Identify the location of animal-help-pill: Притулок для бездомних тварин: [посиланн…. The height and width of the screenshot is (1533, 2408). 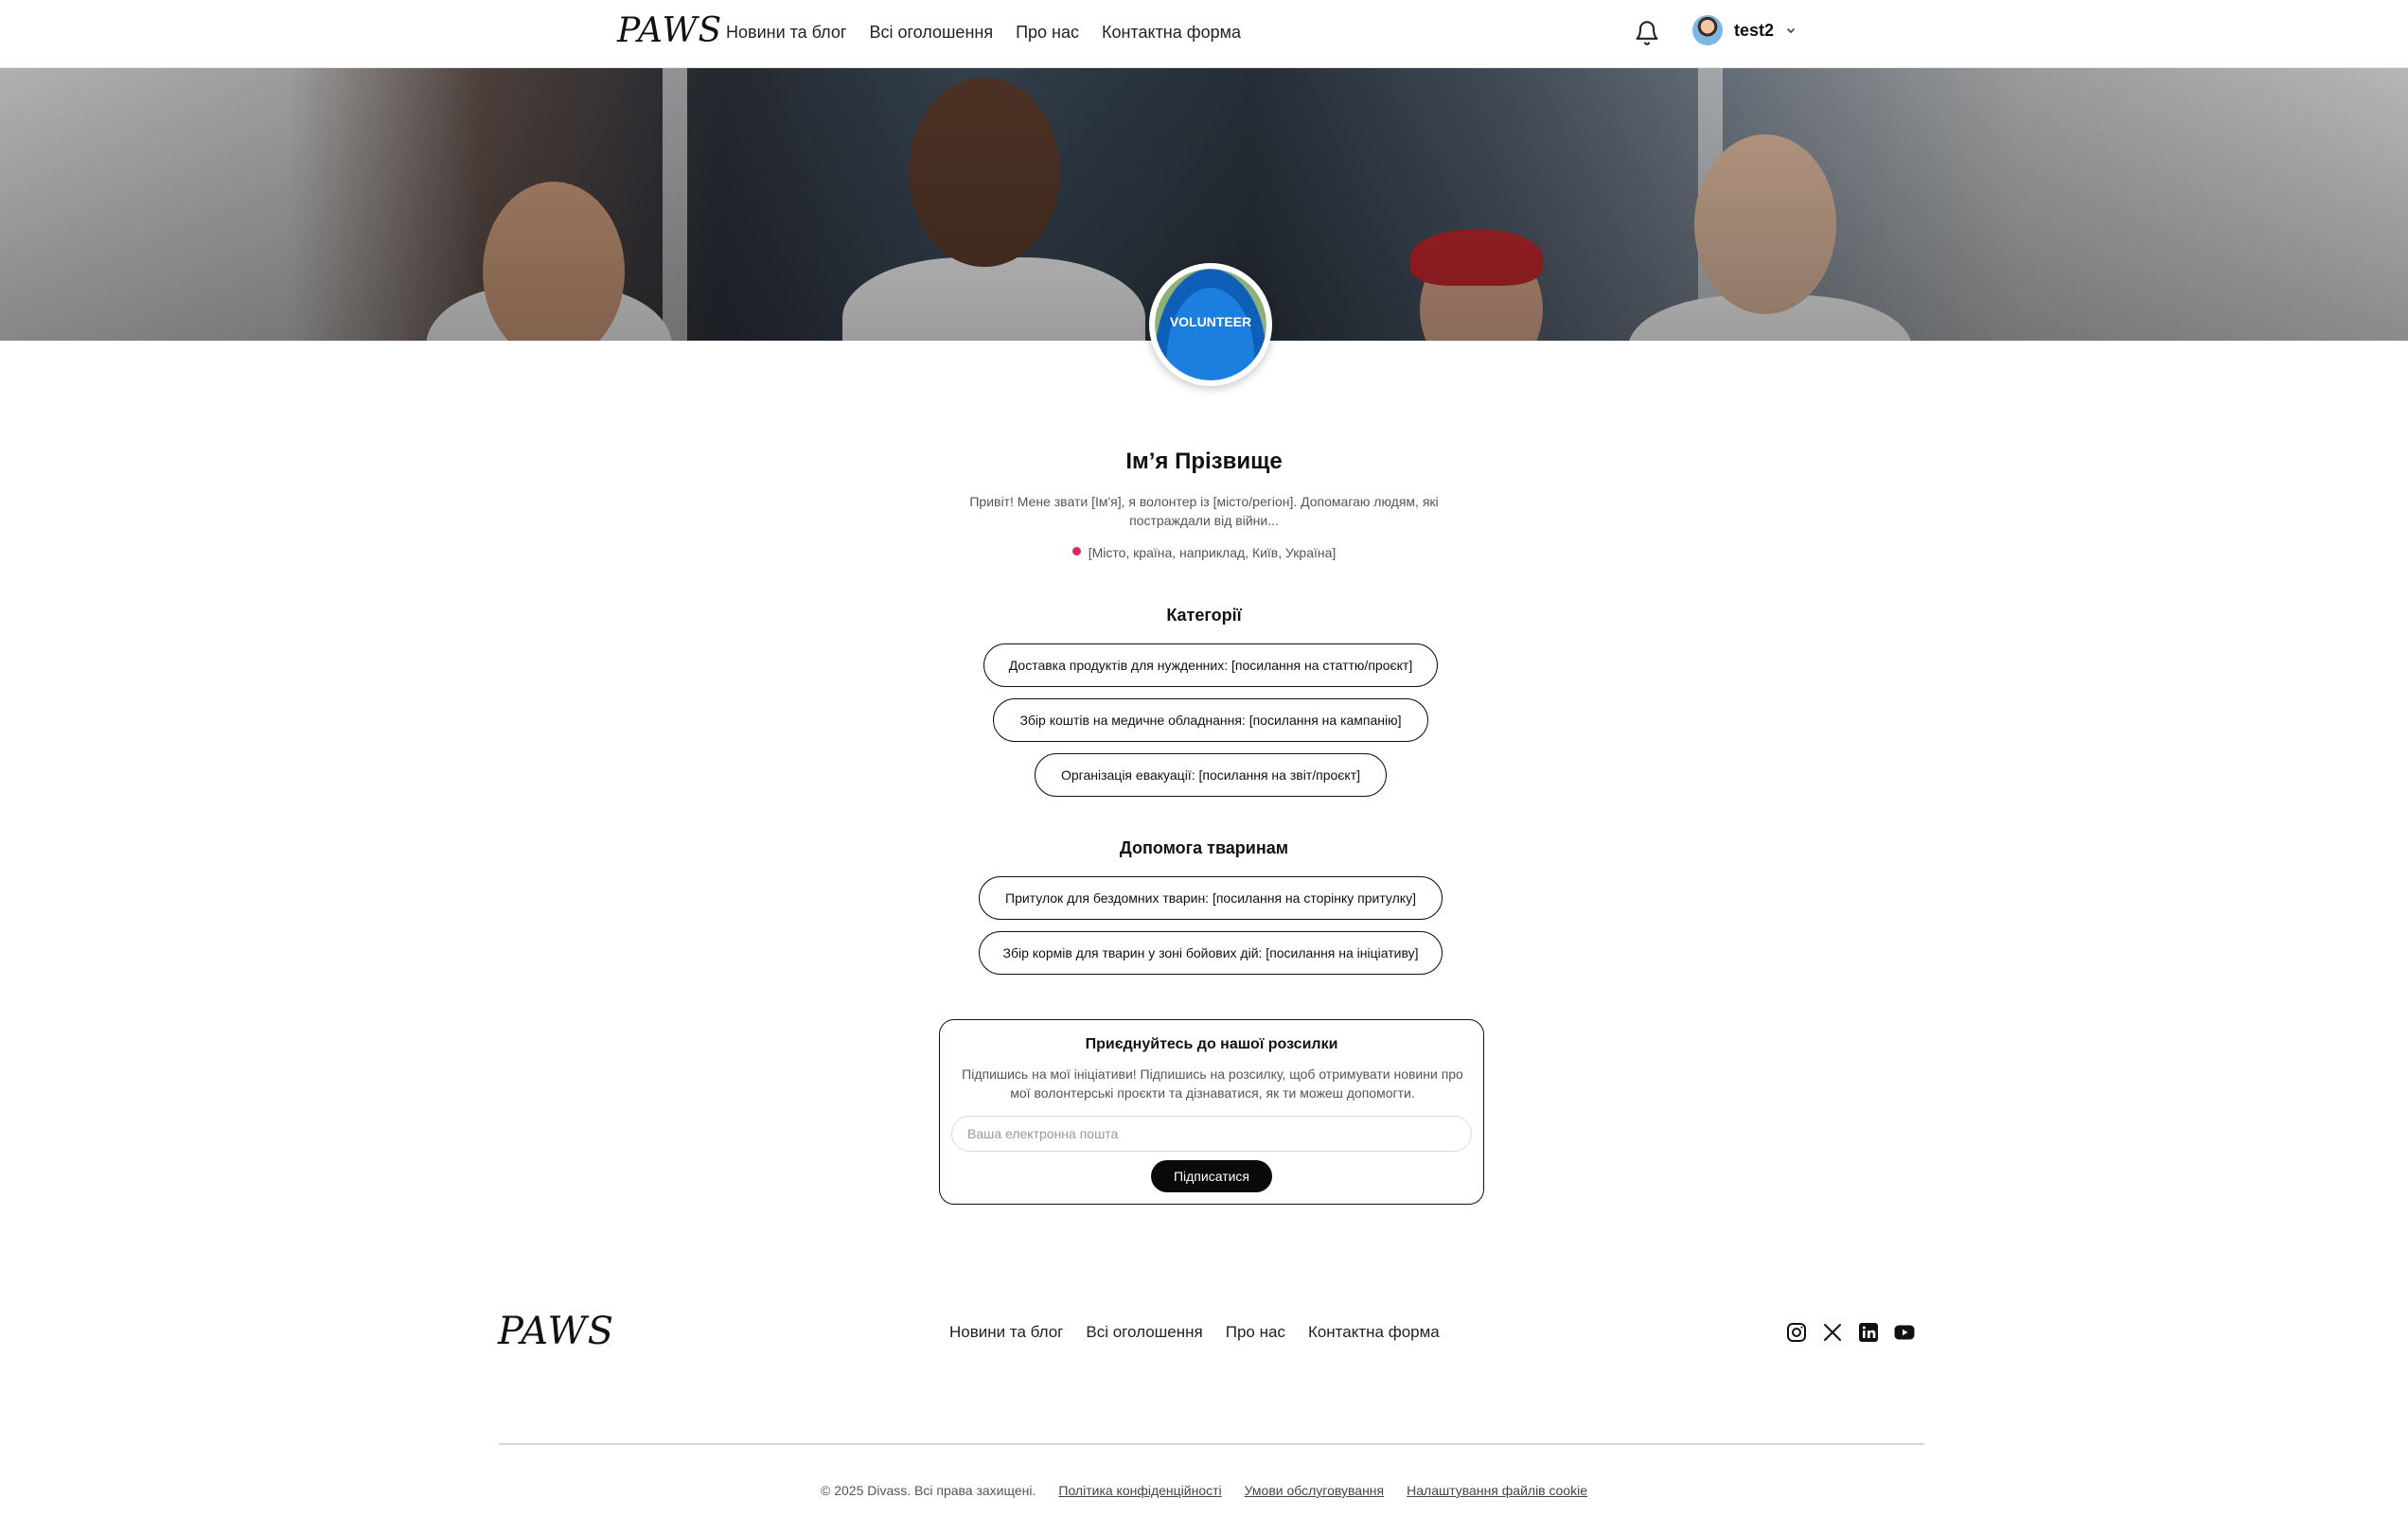
(1211, 898).